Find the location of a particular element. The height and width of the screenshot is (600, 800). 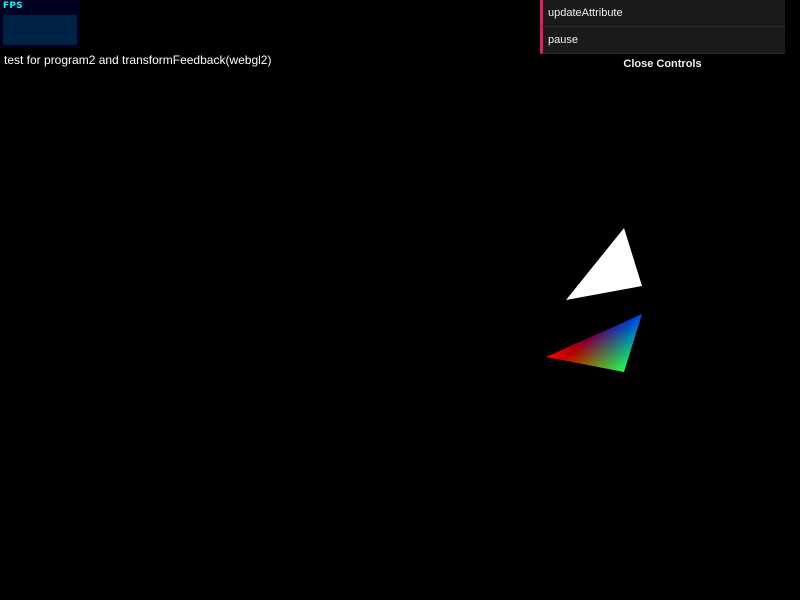

color-triangle is located at coordinates (594, 343).